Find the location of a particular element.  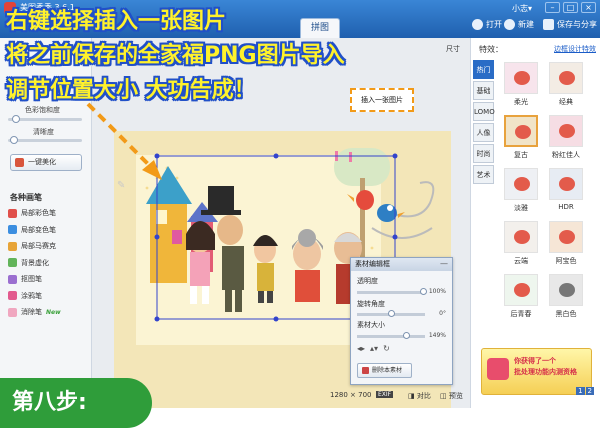

compare-button: ◨ 对比 is located at coordinates (419, 396).